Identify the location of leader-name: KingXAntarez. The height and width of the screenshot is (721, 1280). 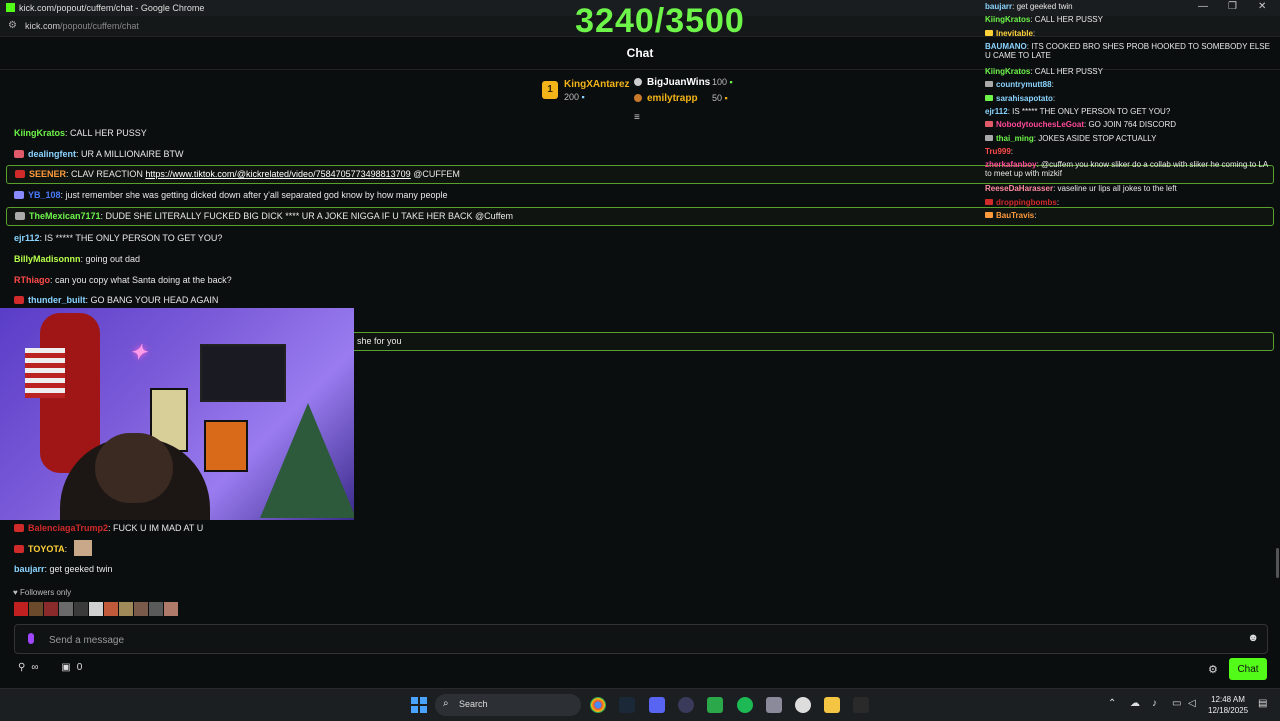
(597, 84).